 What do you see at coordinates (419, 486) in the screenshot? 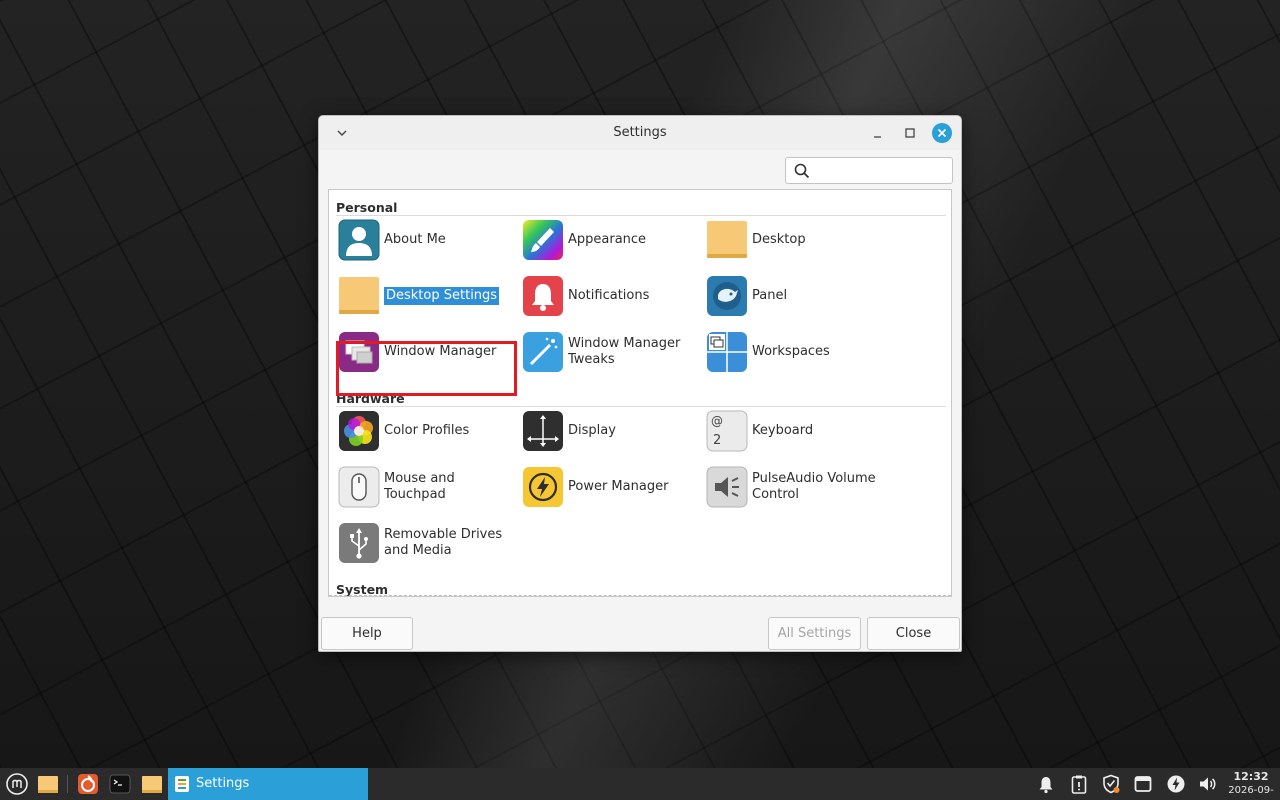
I see `item-label: Mouse and Touchpad` at bounding box center [419, 486].